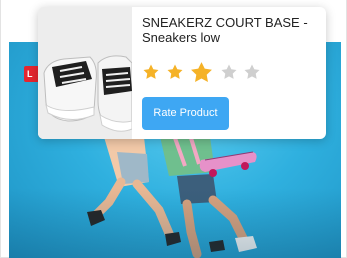 The image size is (347, 258). What do you see at coordinates (185, 113) in the screenshot?
I see `rate-product-button: Rate Product` at bounding box center [185, 113].